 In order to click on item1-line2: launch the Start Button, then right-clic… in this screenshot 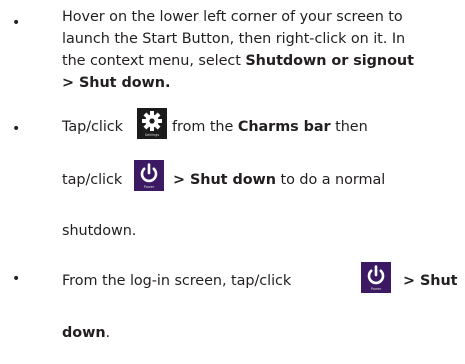, I will do `click(234, 39)`.